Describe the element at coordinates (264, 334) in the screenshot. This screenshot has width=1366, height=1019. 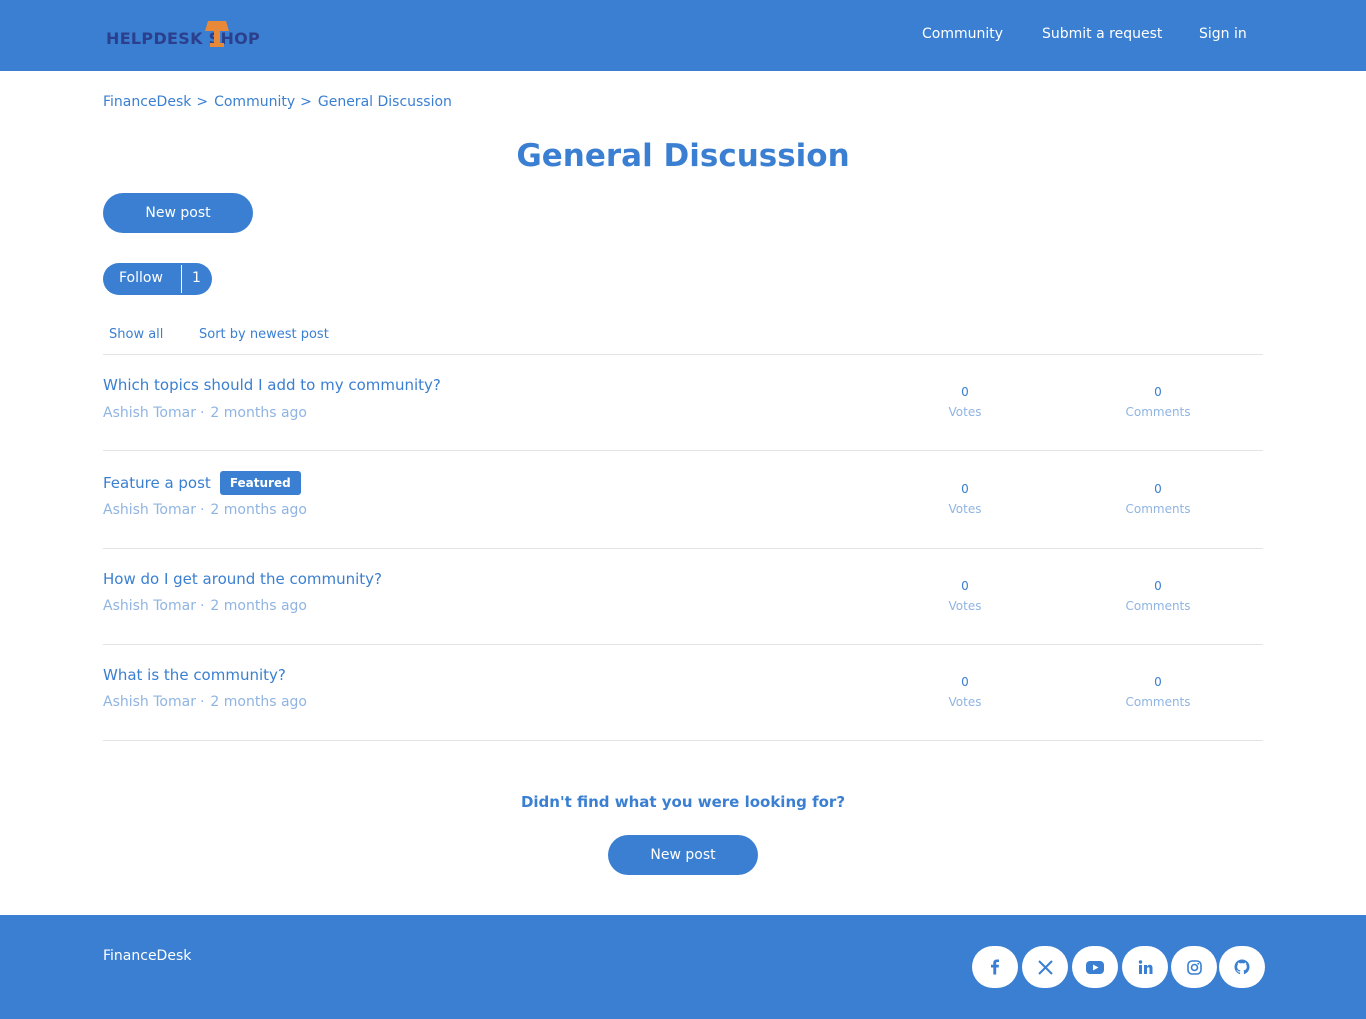
I see `sort-by-dropdown: Sort by newest post` at that location.